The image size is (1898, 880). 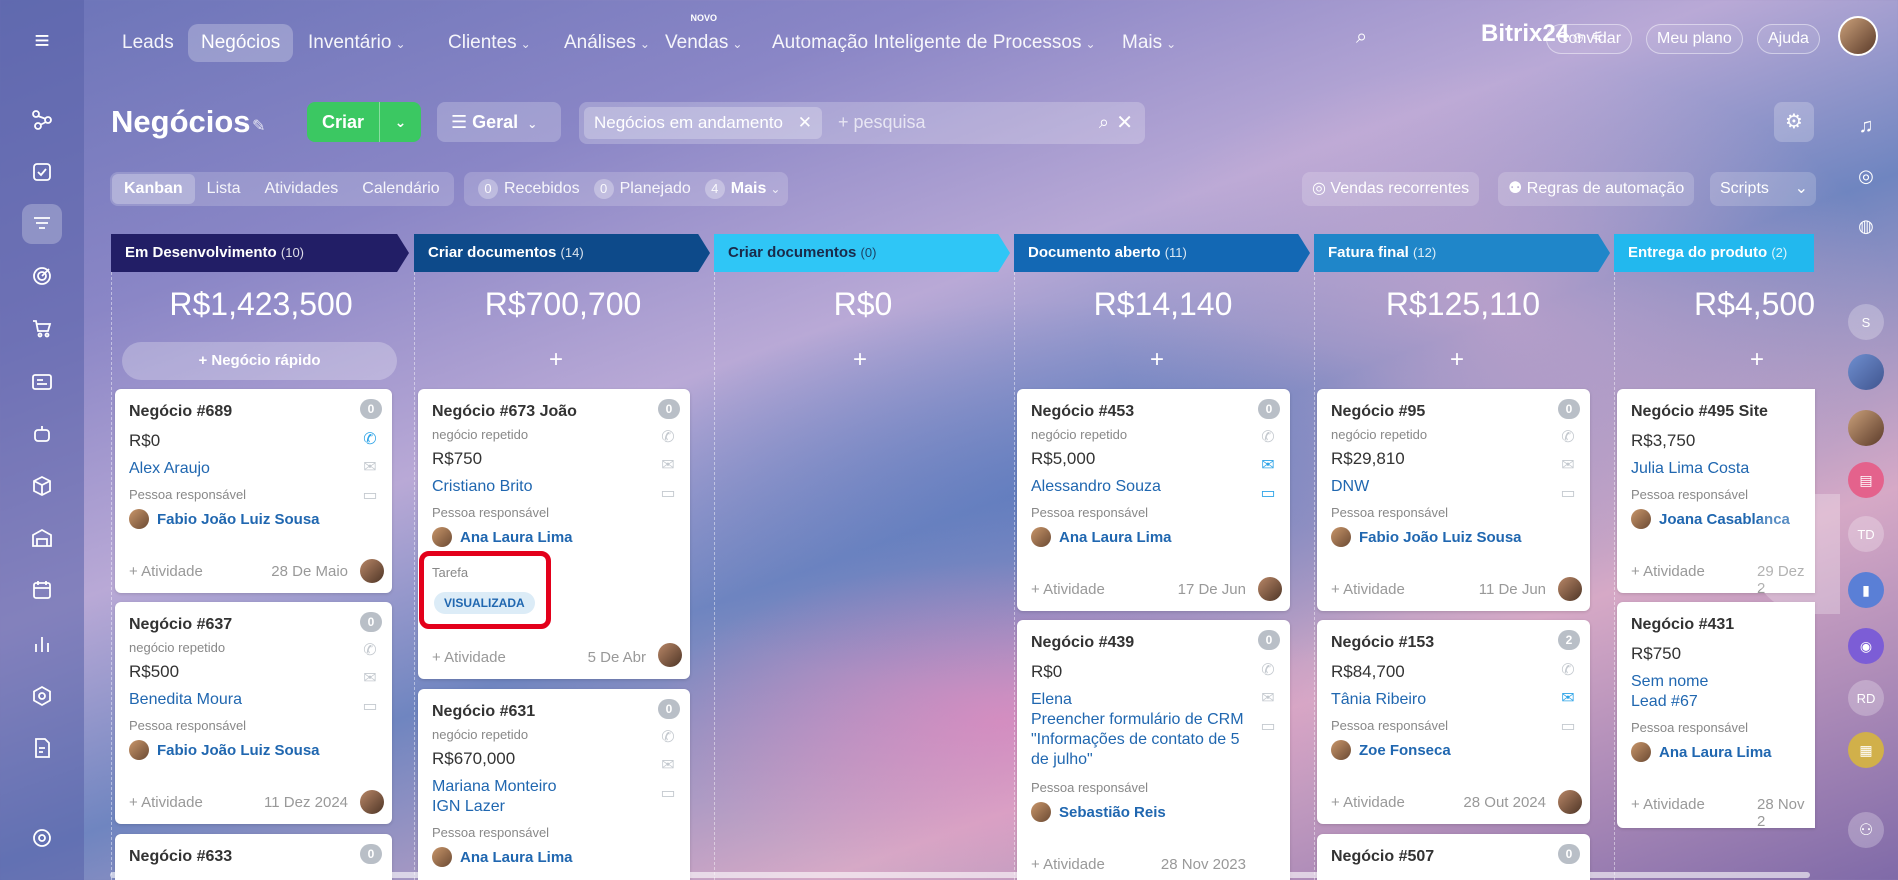 What do you see at coordinates (42, 590) in the screenshot?
I see `calendar-icon` at bounding box center [42, 590].